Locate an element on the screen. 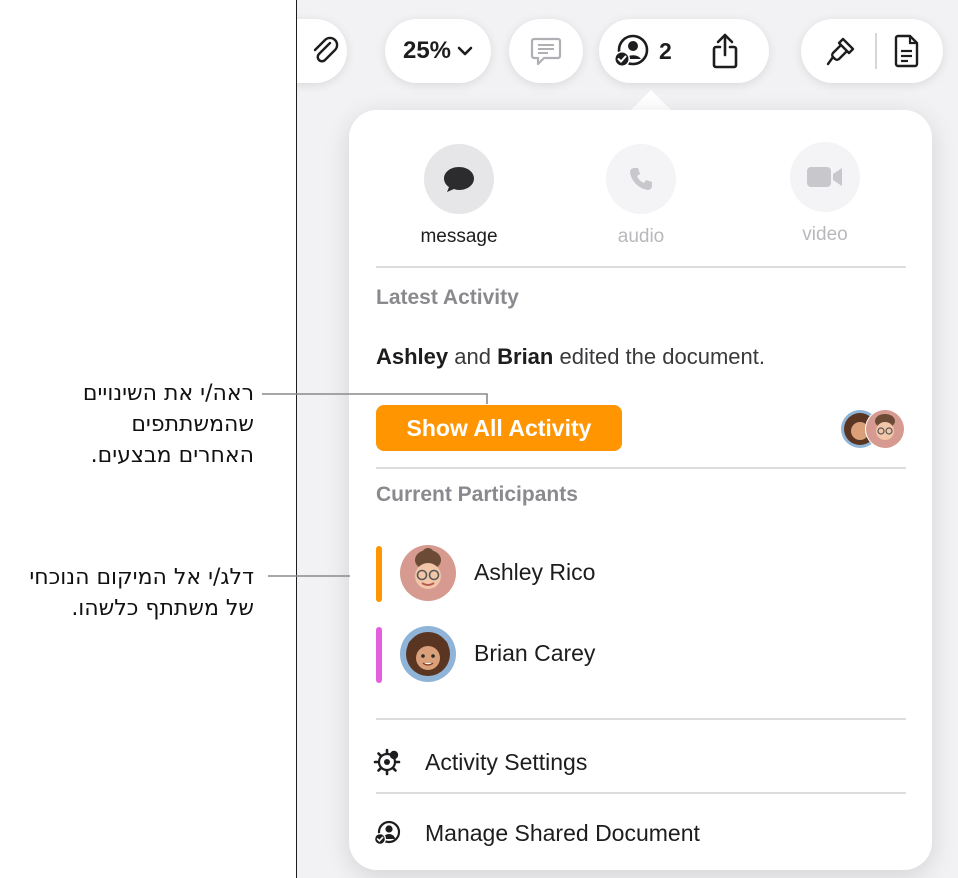 The width and height of the screenshot is (958, 878). recent-editors-avatars is located at coordinates (873, 429).